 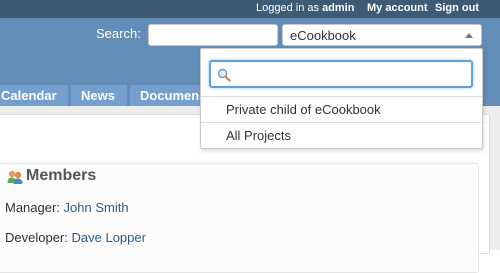 I want to click on role-line-developer: Developer: Dave Lopper, so click(x=75, y=237).